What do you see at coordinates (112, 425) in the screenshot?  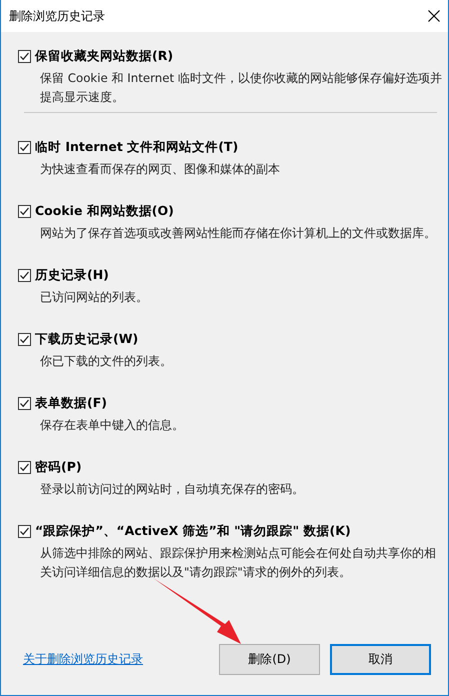 I see `option-description: 保存在表单中键入的信息。` at bounding box center [112, 425].